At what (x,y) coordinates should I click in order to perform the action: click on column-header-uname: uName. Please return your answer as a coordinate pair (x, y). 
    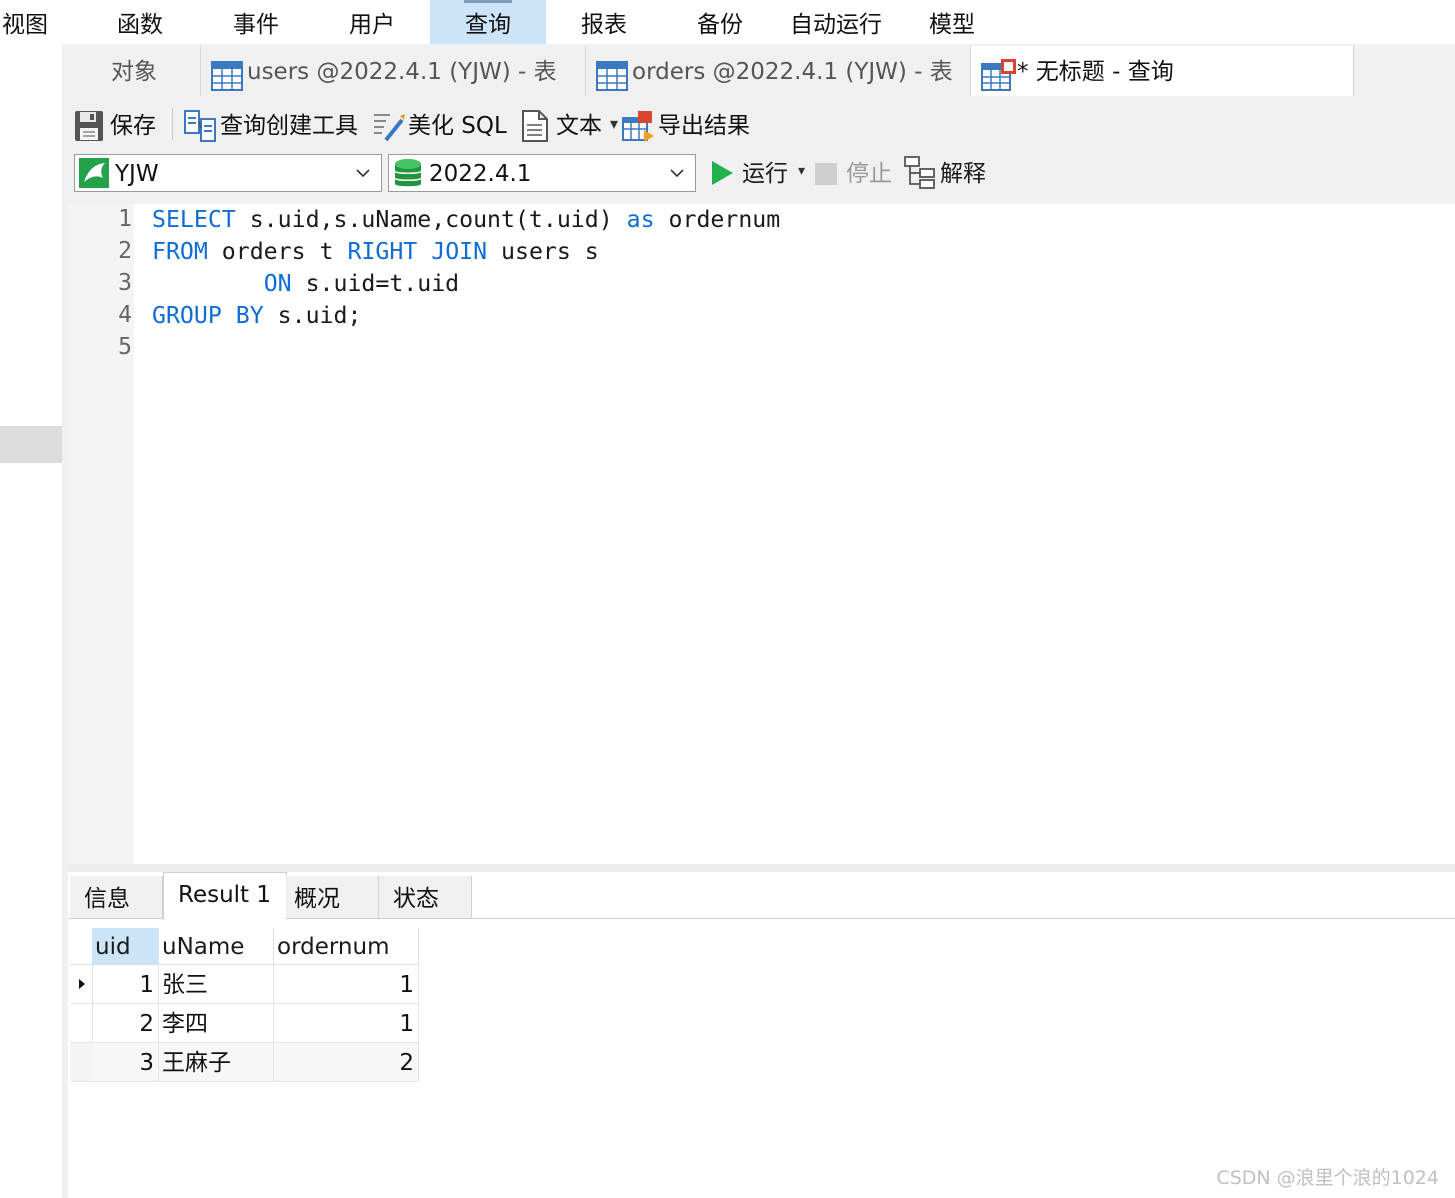
    Looking at the image, I should click on (216, 946).